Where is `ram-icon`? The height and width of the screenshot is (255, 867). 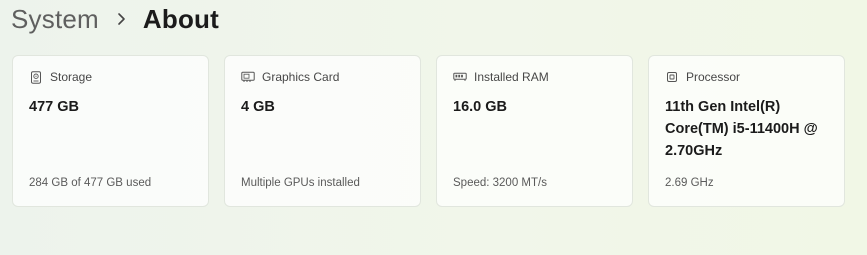 ram-icon is located at coordinates (460, 77).